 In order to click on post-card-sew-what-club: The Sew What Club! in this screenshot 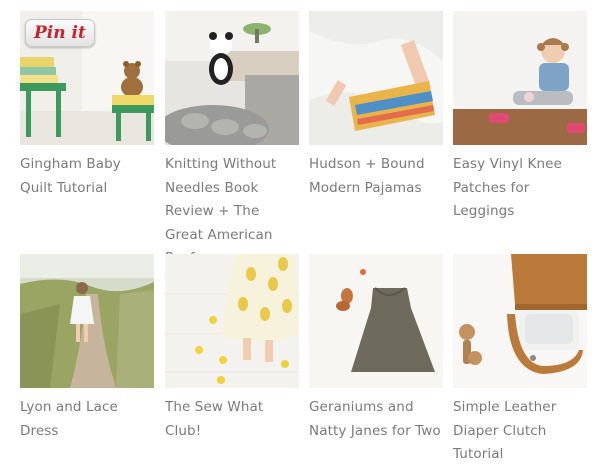, I will do `click(233, 348)`.